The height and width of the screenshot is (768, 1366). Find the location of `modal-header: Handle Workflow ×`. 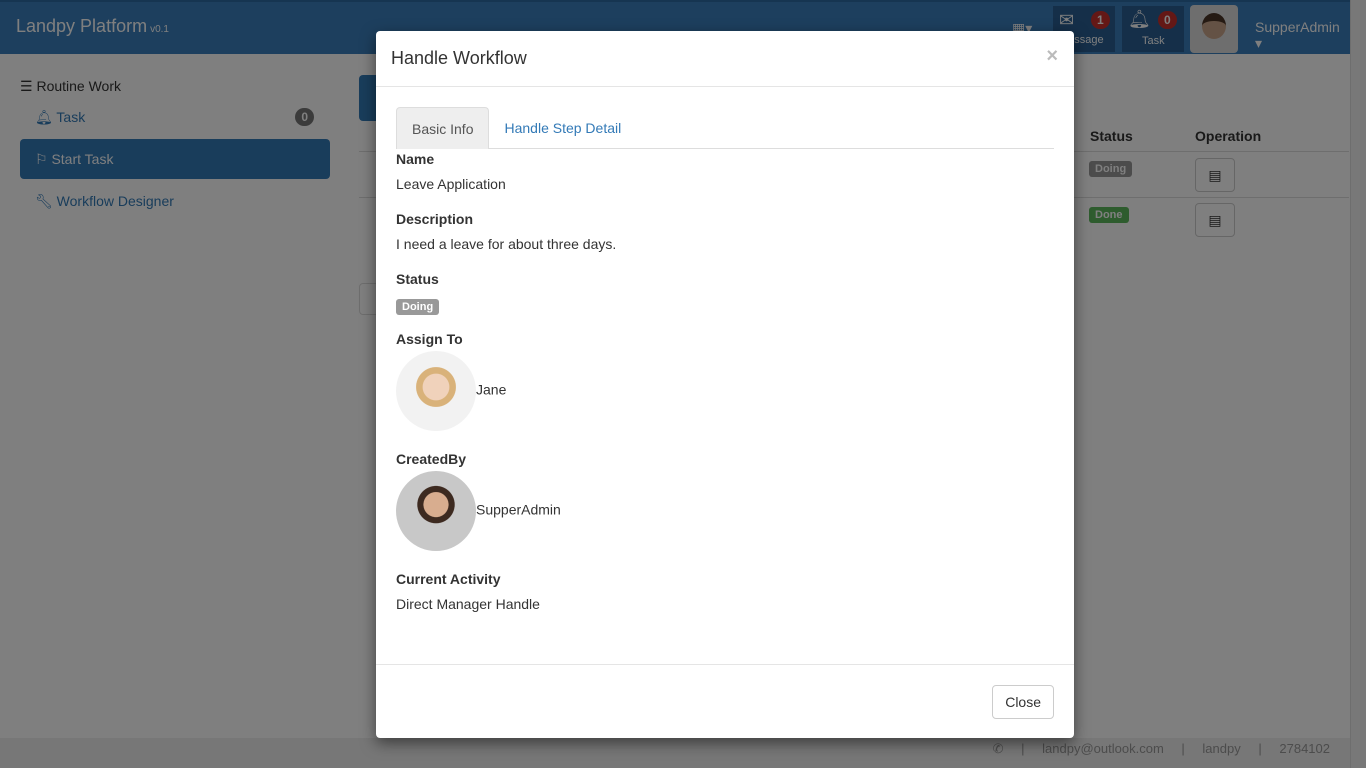

modal-header: Handle Workflow × is located at coordinates (725, 59).